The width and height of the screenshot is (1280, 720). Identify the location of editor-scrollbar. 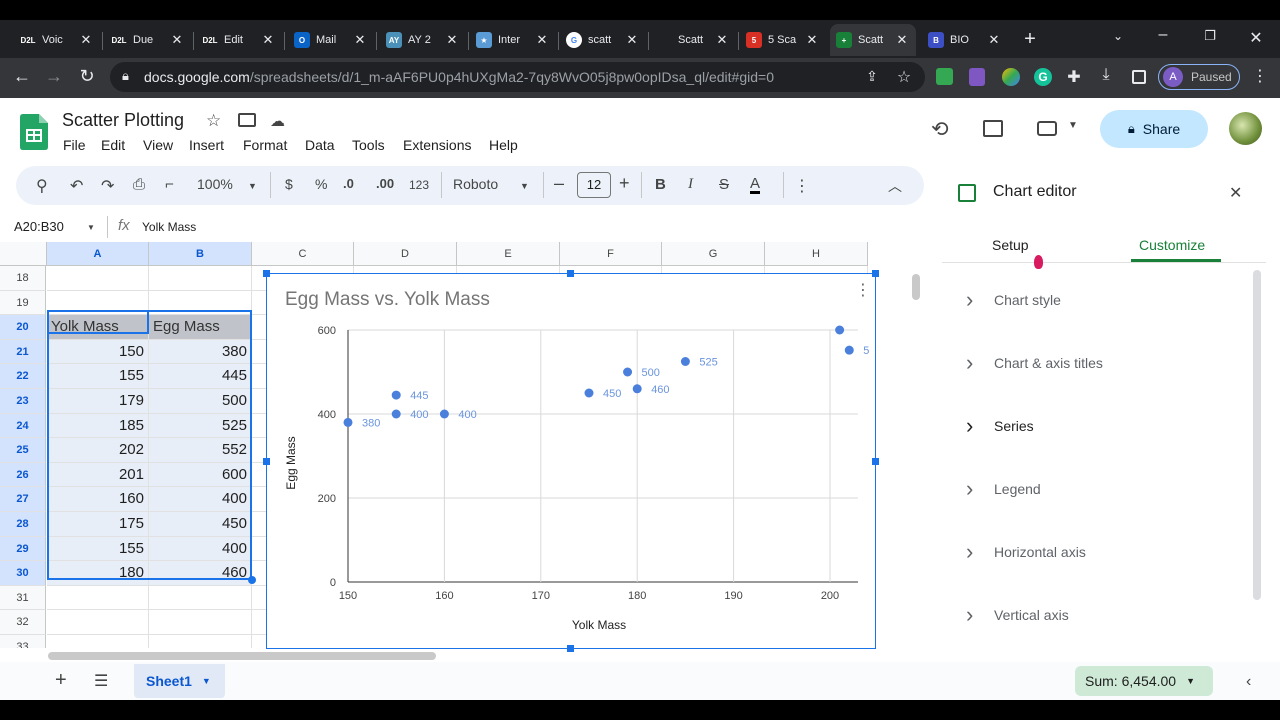
(1257, 435).